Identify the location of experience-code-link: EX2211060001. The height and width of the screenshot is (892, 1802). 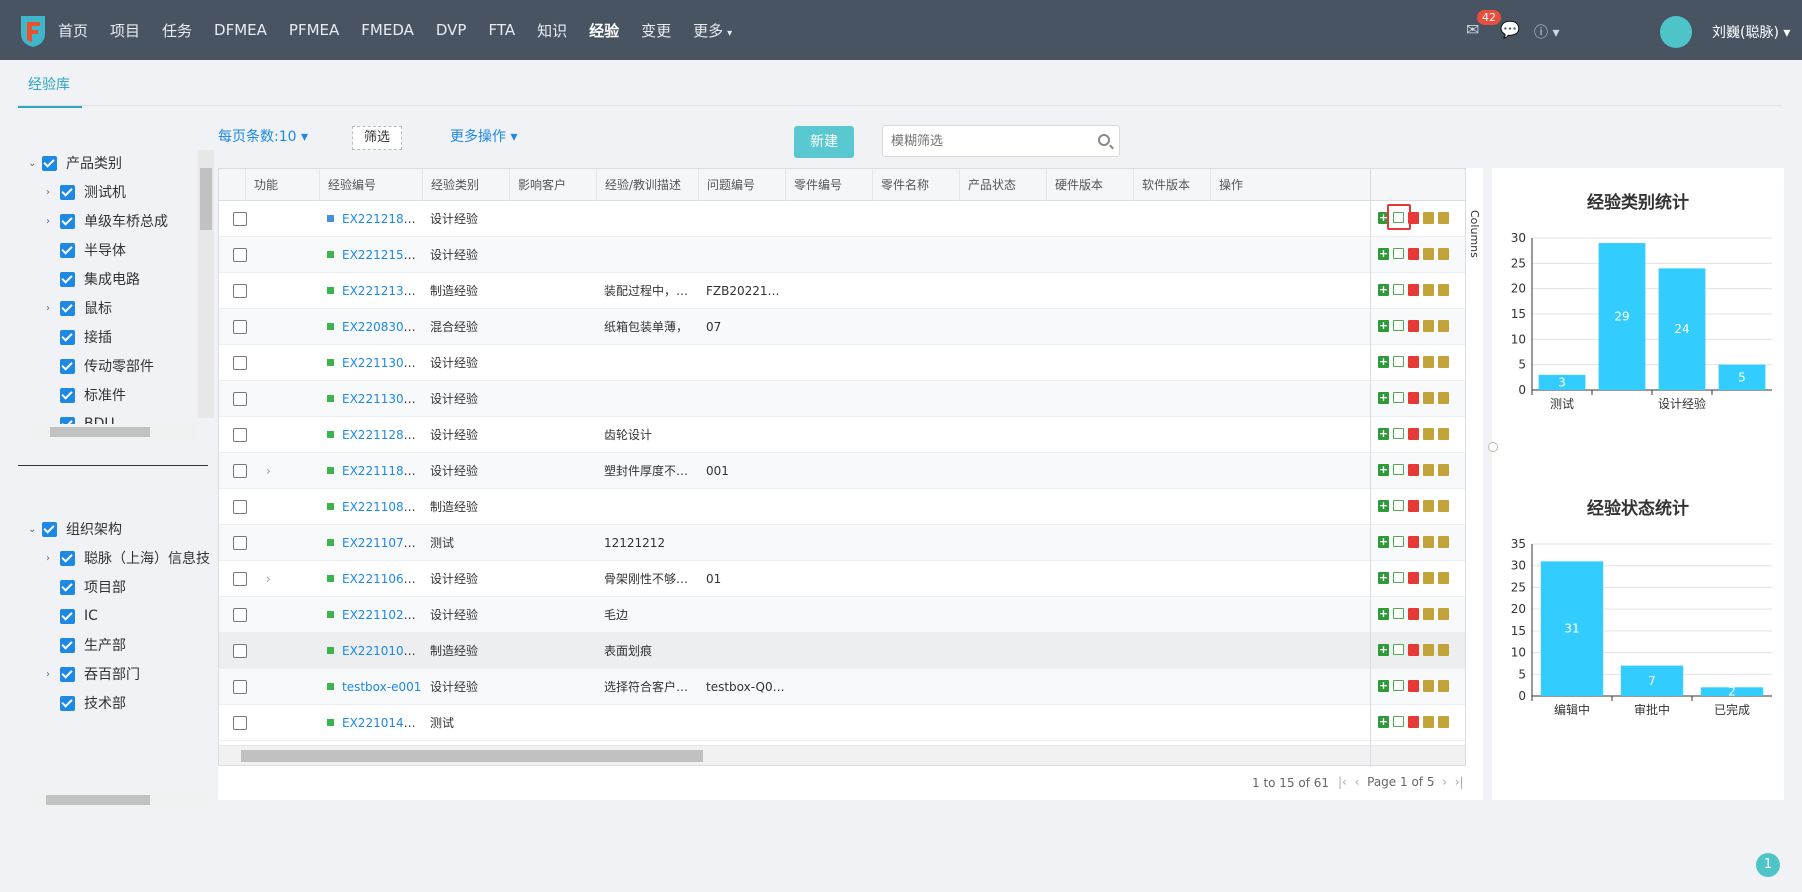
(382, 579).